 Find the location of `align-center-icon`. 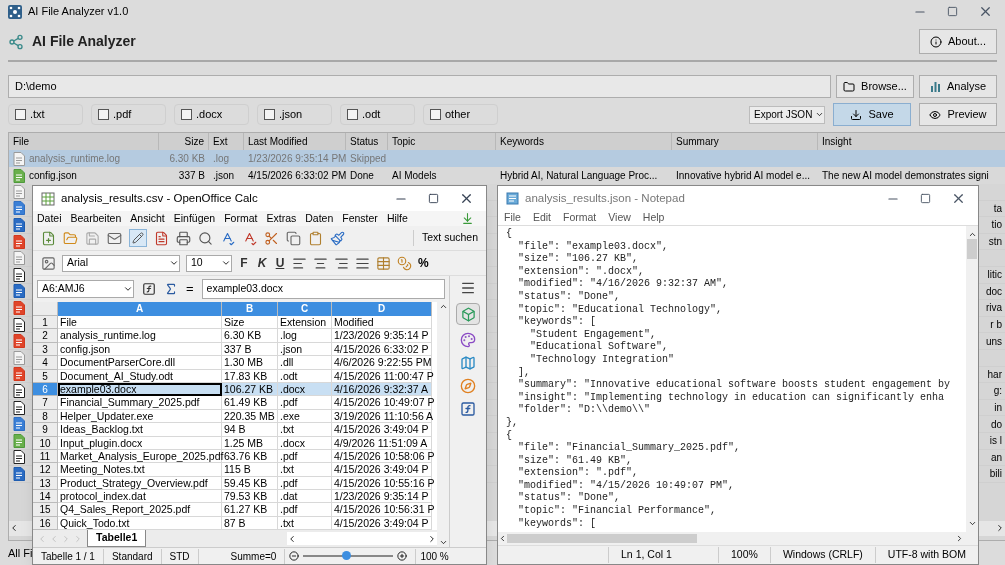

align-center-icon is located at coordinates (320, 263).